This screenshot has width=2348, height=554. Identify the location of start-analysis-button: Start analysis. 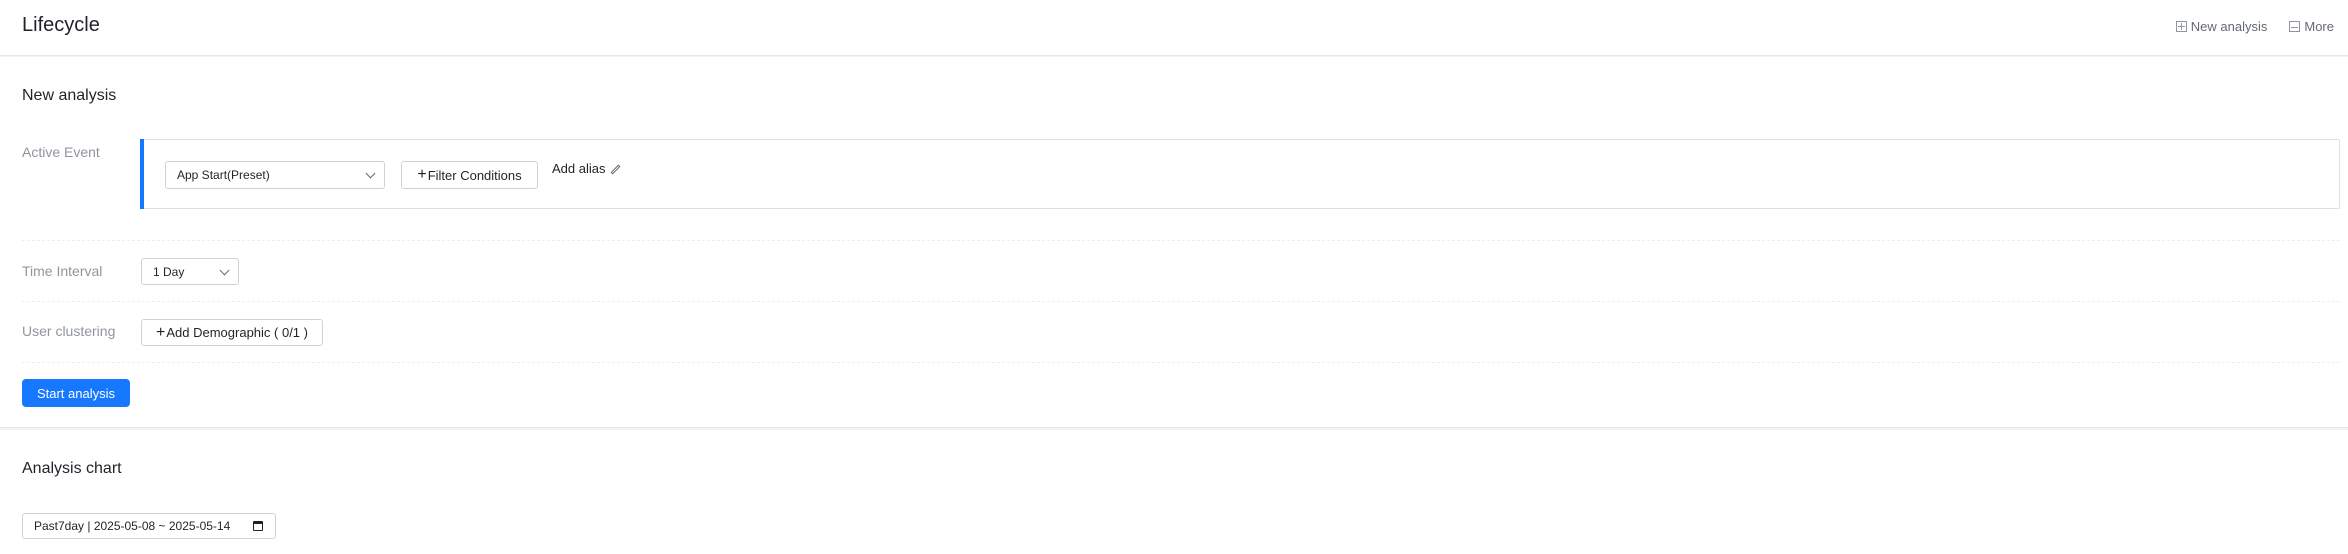
(76, 393).